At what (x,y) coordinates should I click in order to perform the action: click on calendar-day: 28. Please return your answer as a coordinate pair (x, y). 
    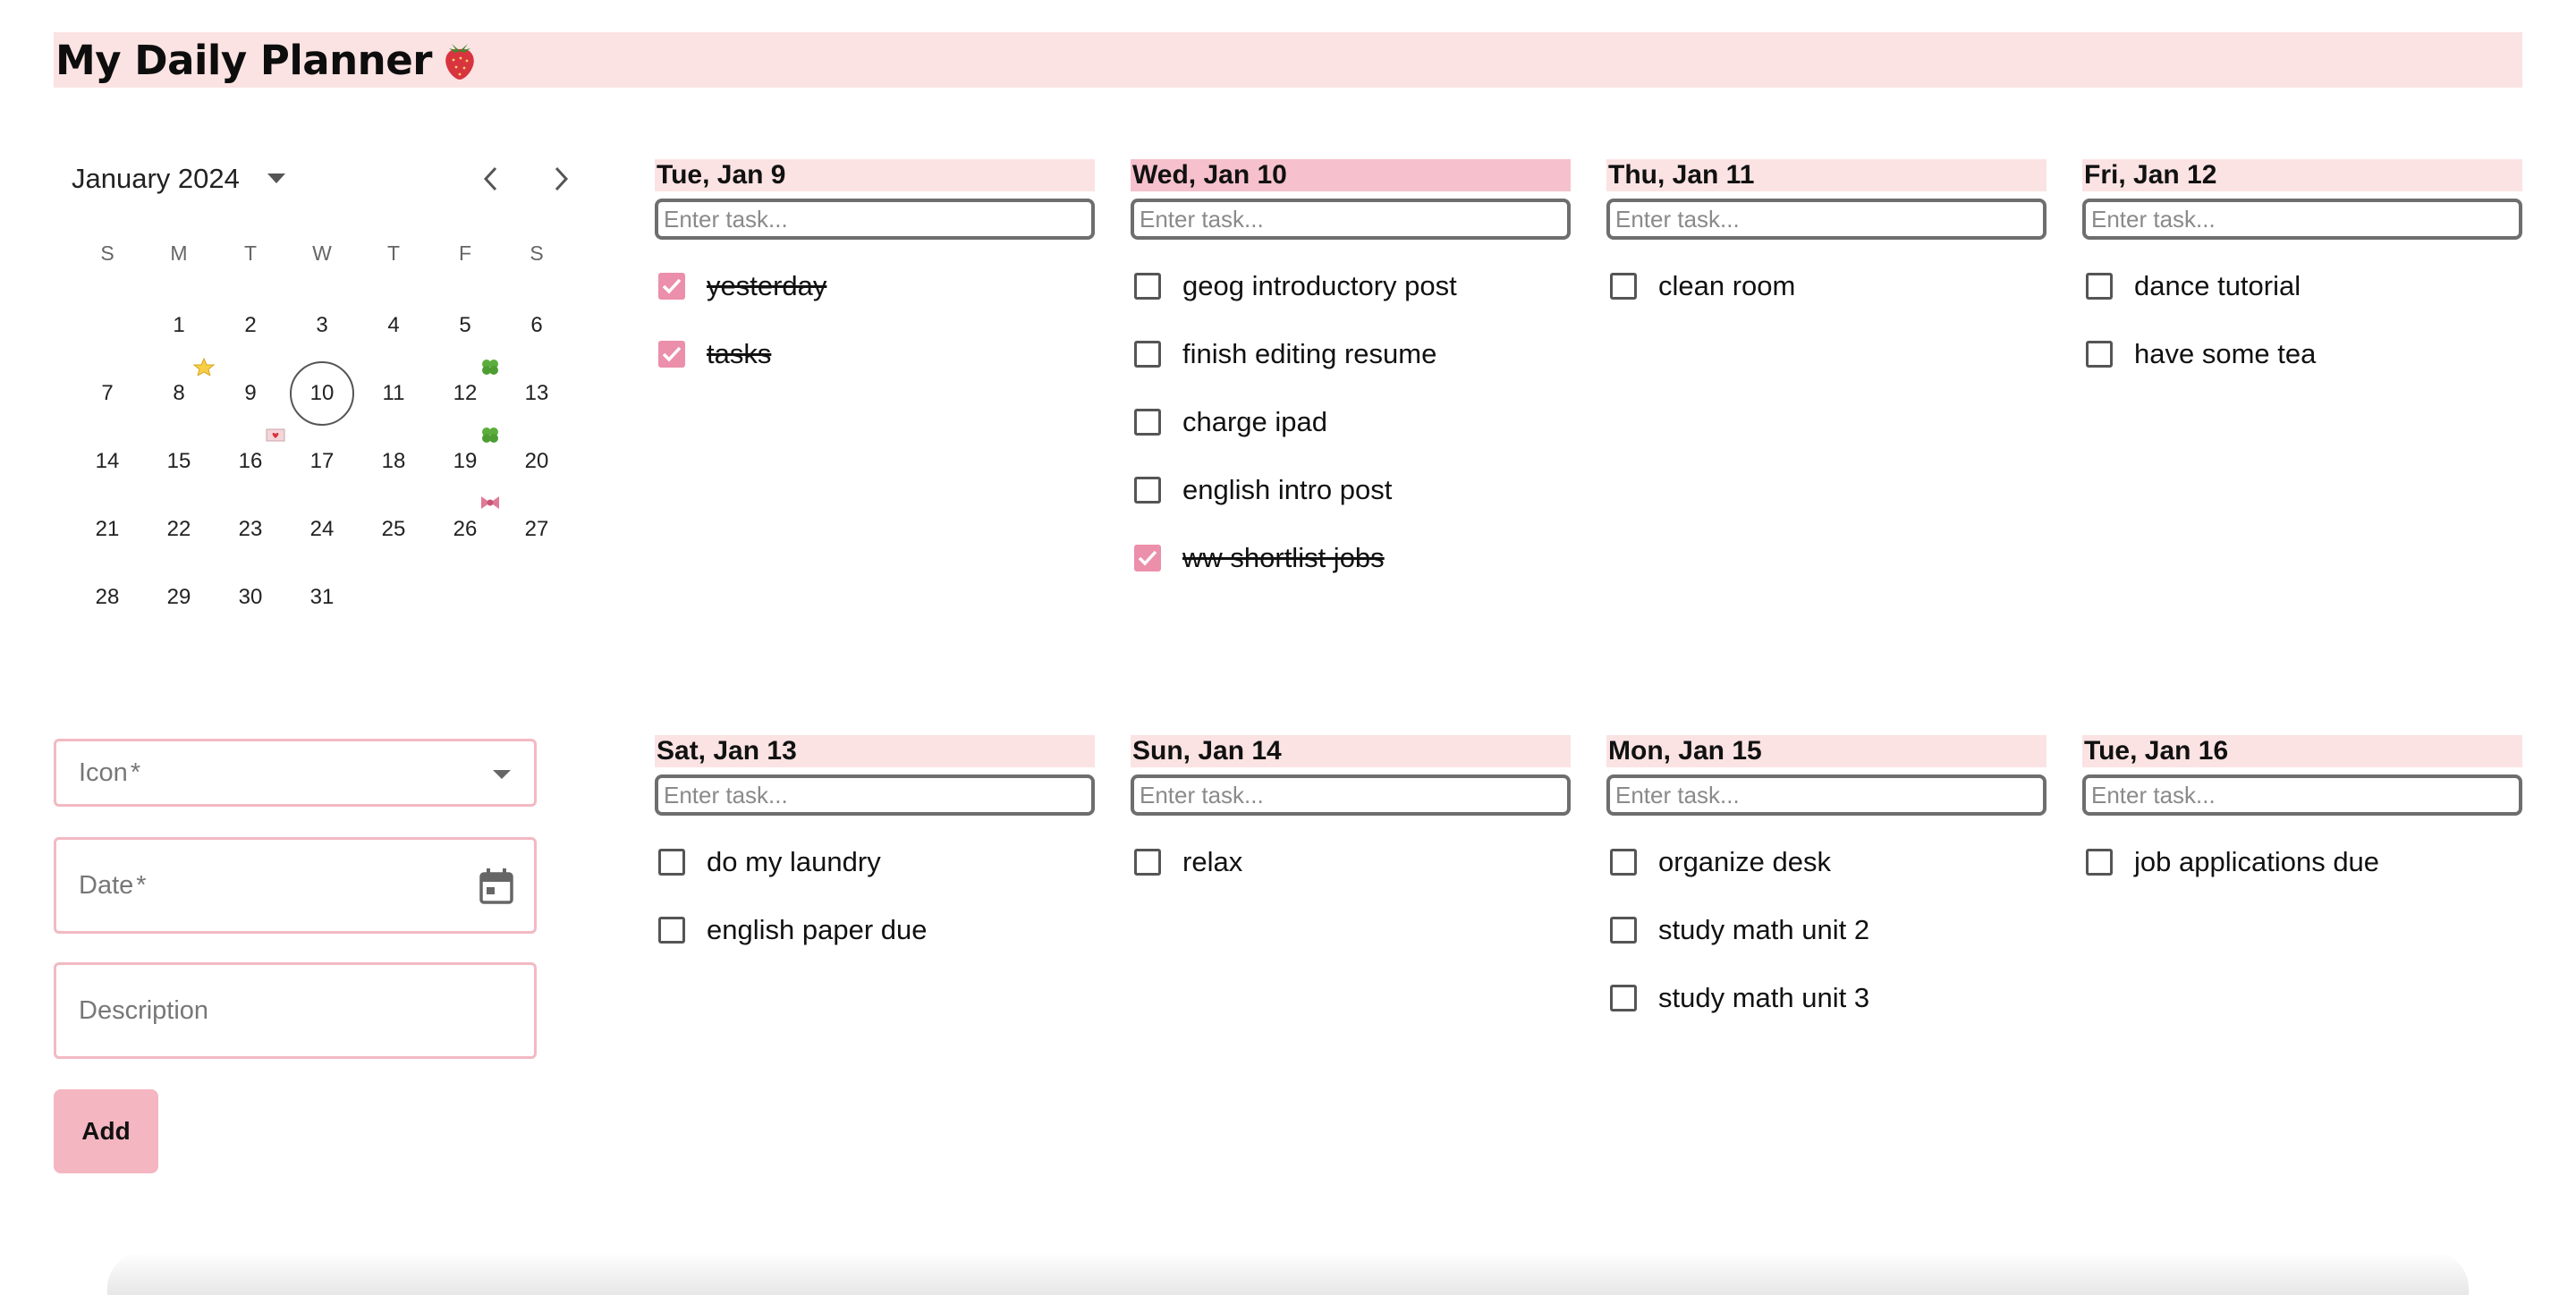
    Looking at the image, I should click on (107, 597).